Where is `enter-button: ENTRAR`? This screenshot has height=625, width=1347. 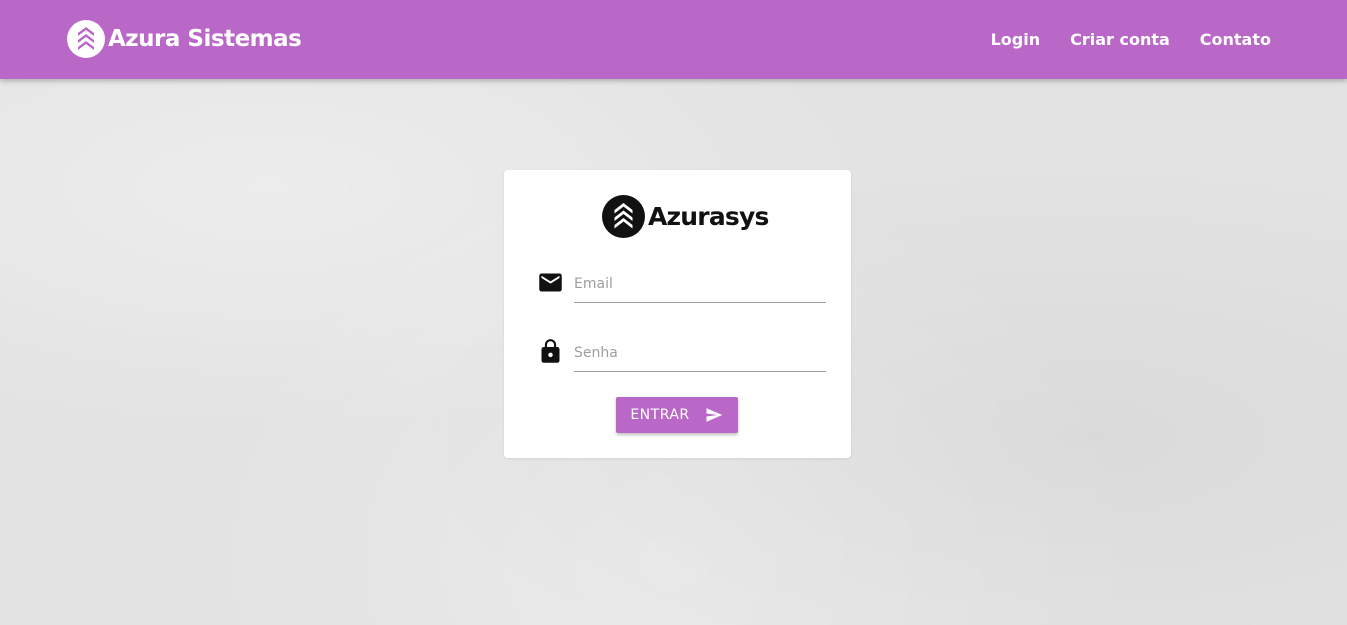 enter-button: ENTRAR is located at coordinates (677, 415).